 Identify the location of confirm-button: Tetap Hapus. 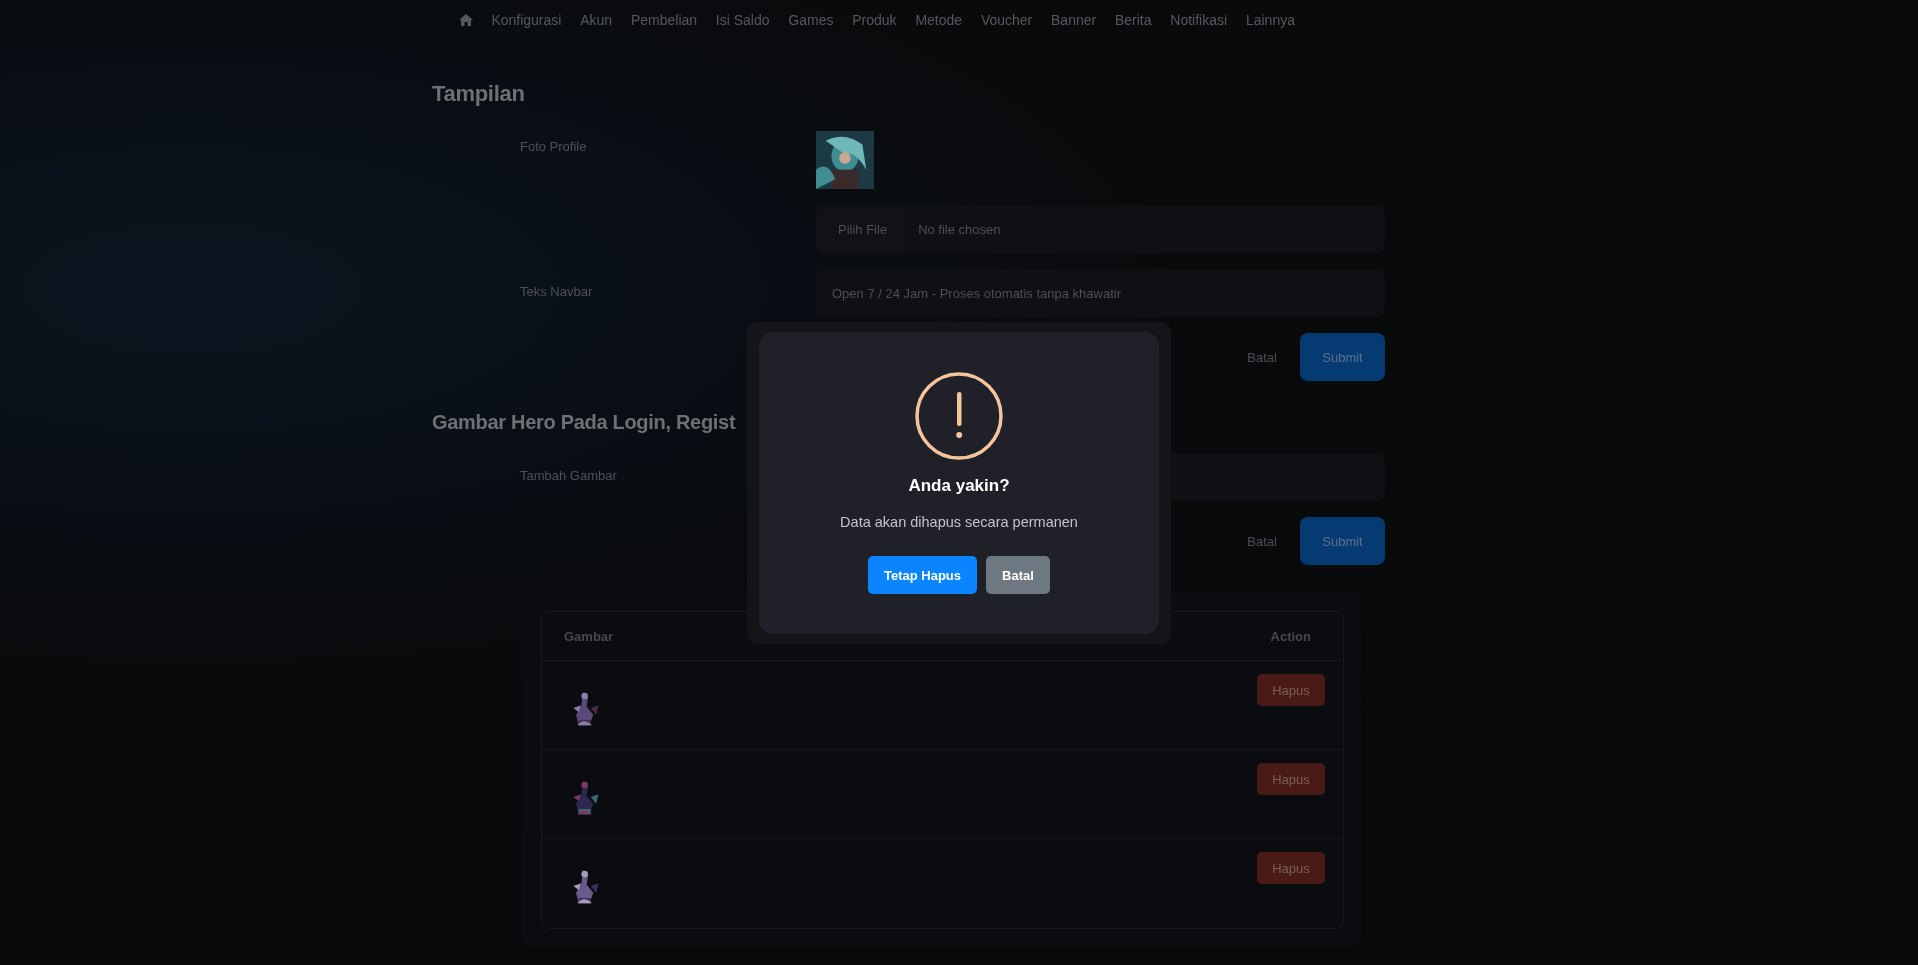
(922, 575).